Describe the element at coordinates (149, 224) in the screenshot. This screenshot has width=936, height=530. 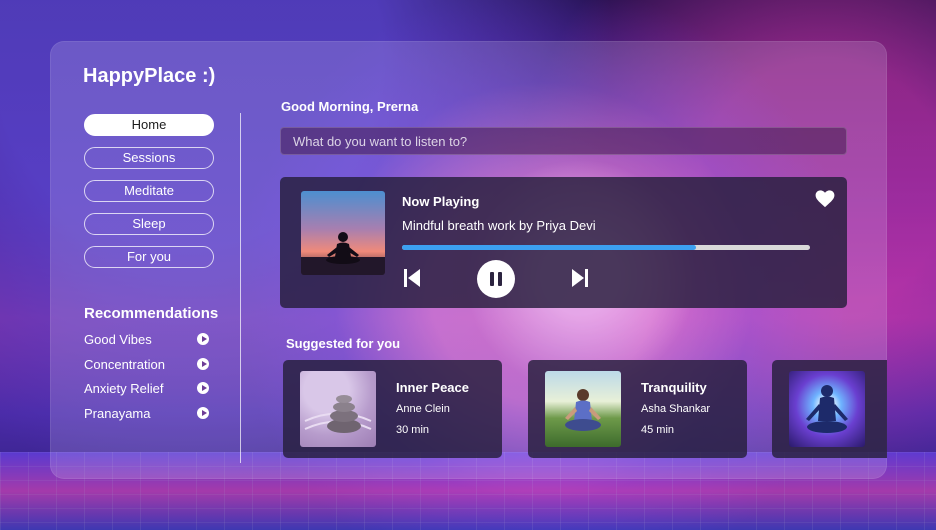
I see `nav-item-sleep: Sleep` at that location.